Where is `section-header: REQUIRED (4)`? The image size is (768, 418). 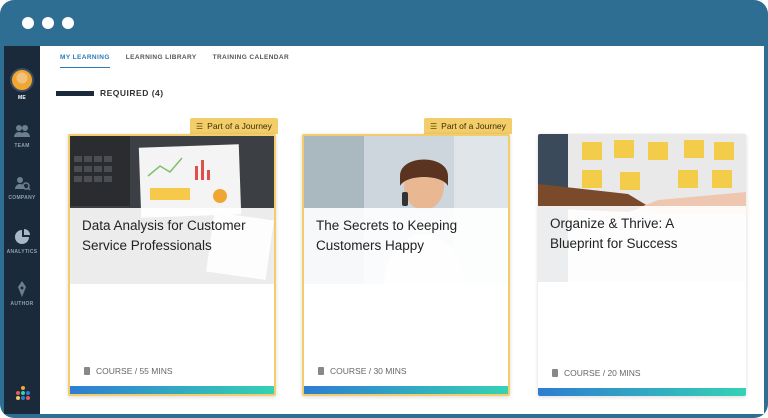 section-header: REQUIRED (4) is located at coordinates (110, 93).